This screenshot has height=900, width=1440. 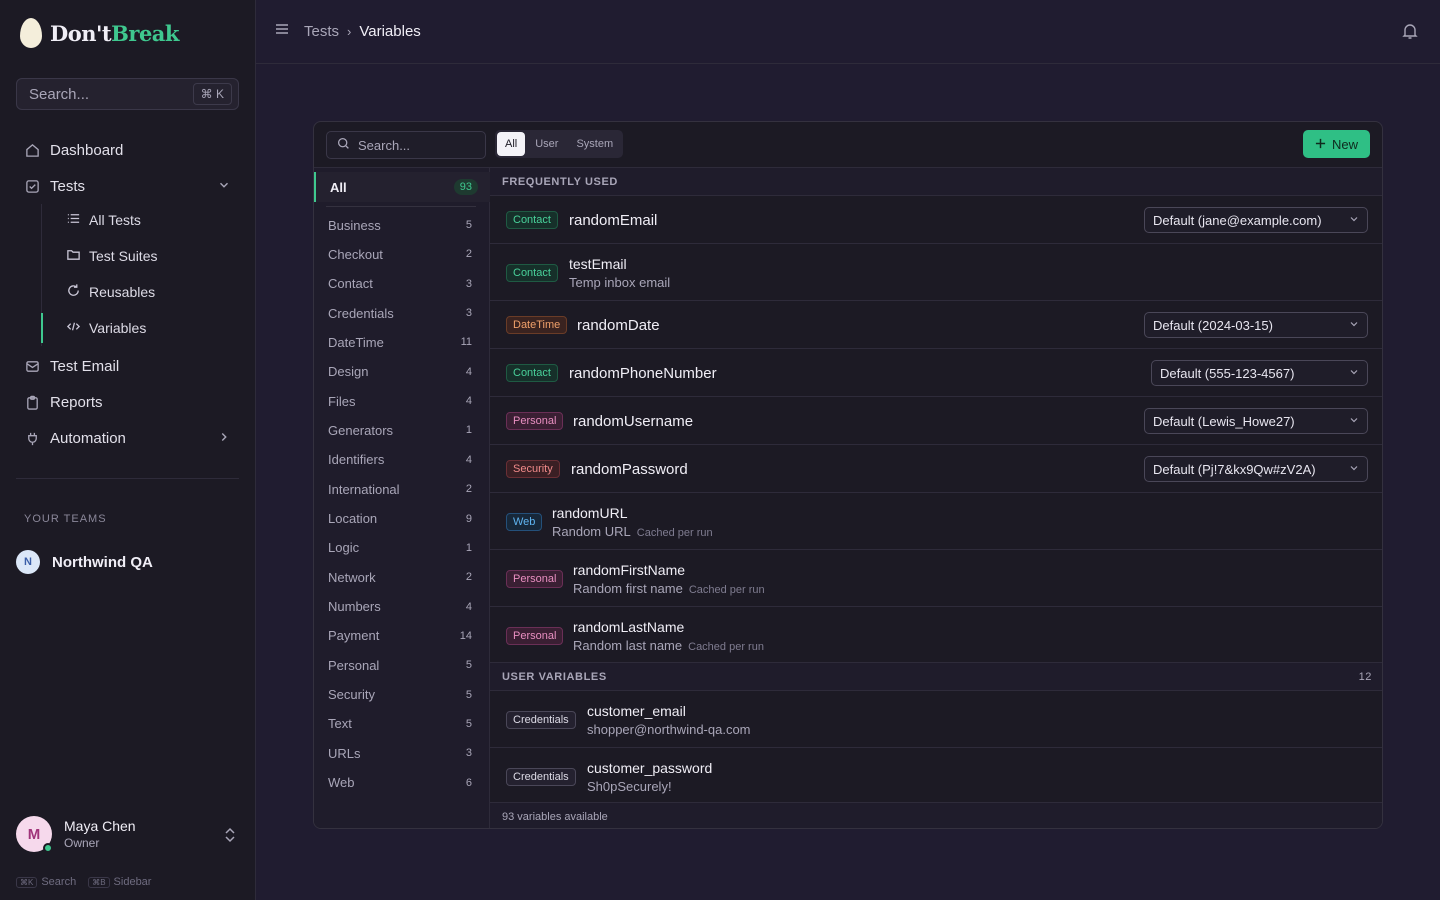 I want to click on category-item: Security 5, so click(x=403, y=695).